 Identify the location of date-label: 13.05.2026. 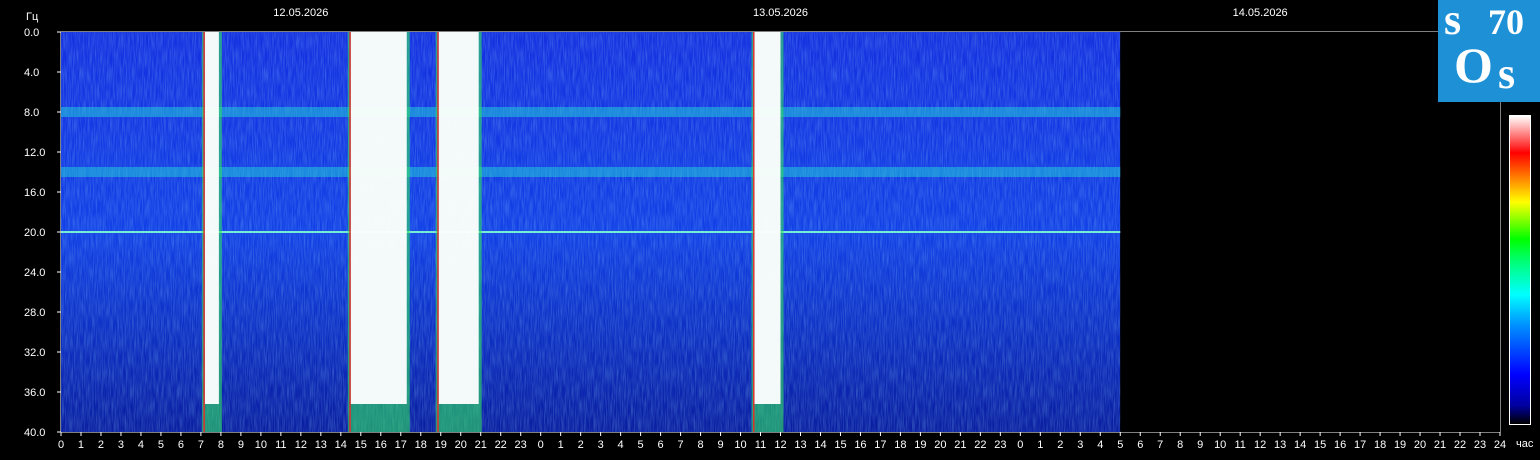
(780, 13).